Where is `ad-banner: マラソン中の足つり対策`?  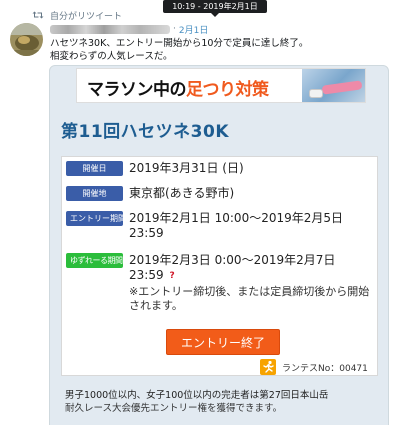 ad-banner: マラソン中の足つり対策 is located at coordinates (221, 85).